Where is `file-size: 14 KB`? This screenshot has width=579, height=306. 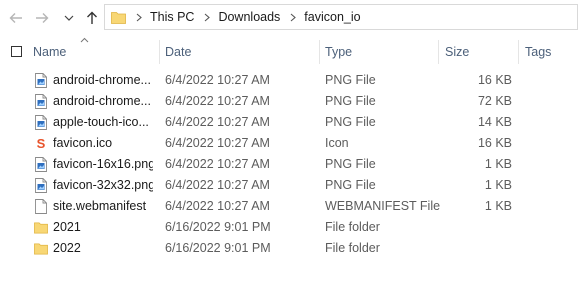 file-size: 14 KB is located at coordinates (494, 122).